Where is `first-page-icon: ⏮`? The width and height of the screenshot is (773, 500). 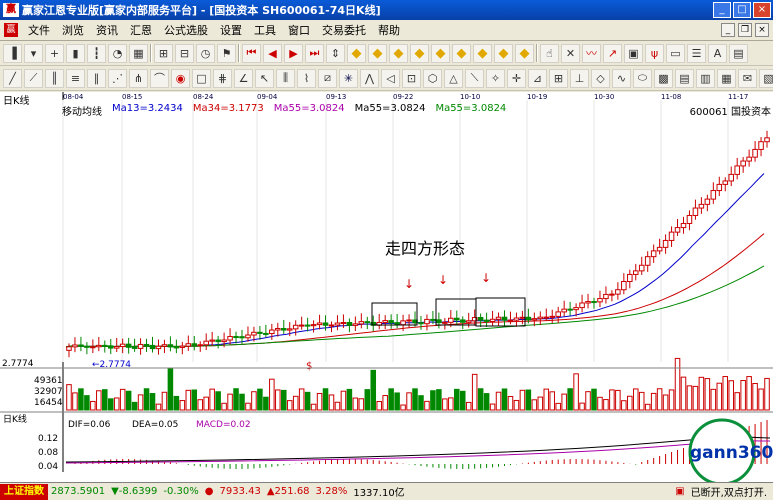
first-page-icon: ⏮ is located at coordinates (251, 53).